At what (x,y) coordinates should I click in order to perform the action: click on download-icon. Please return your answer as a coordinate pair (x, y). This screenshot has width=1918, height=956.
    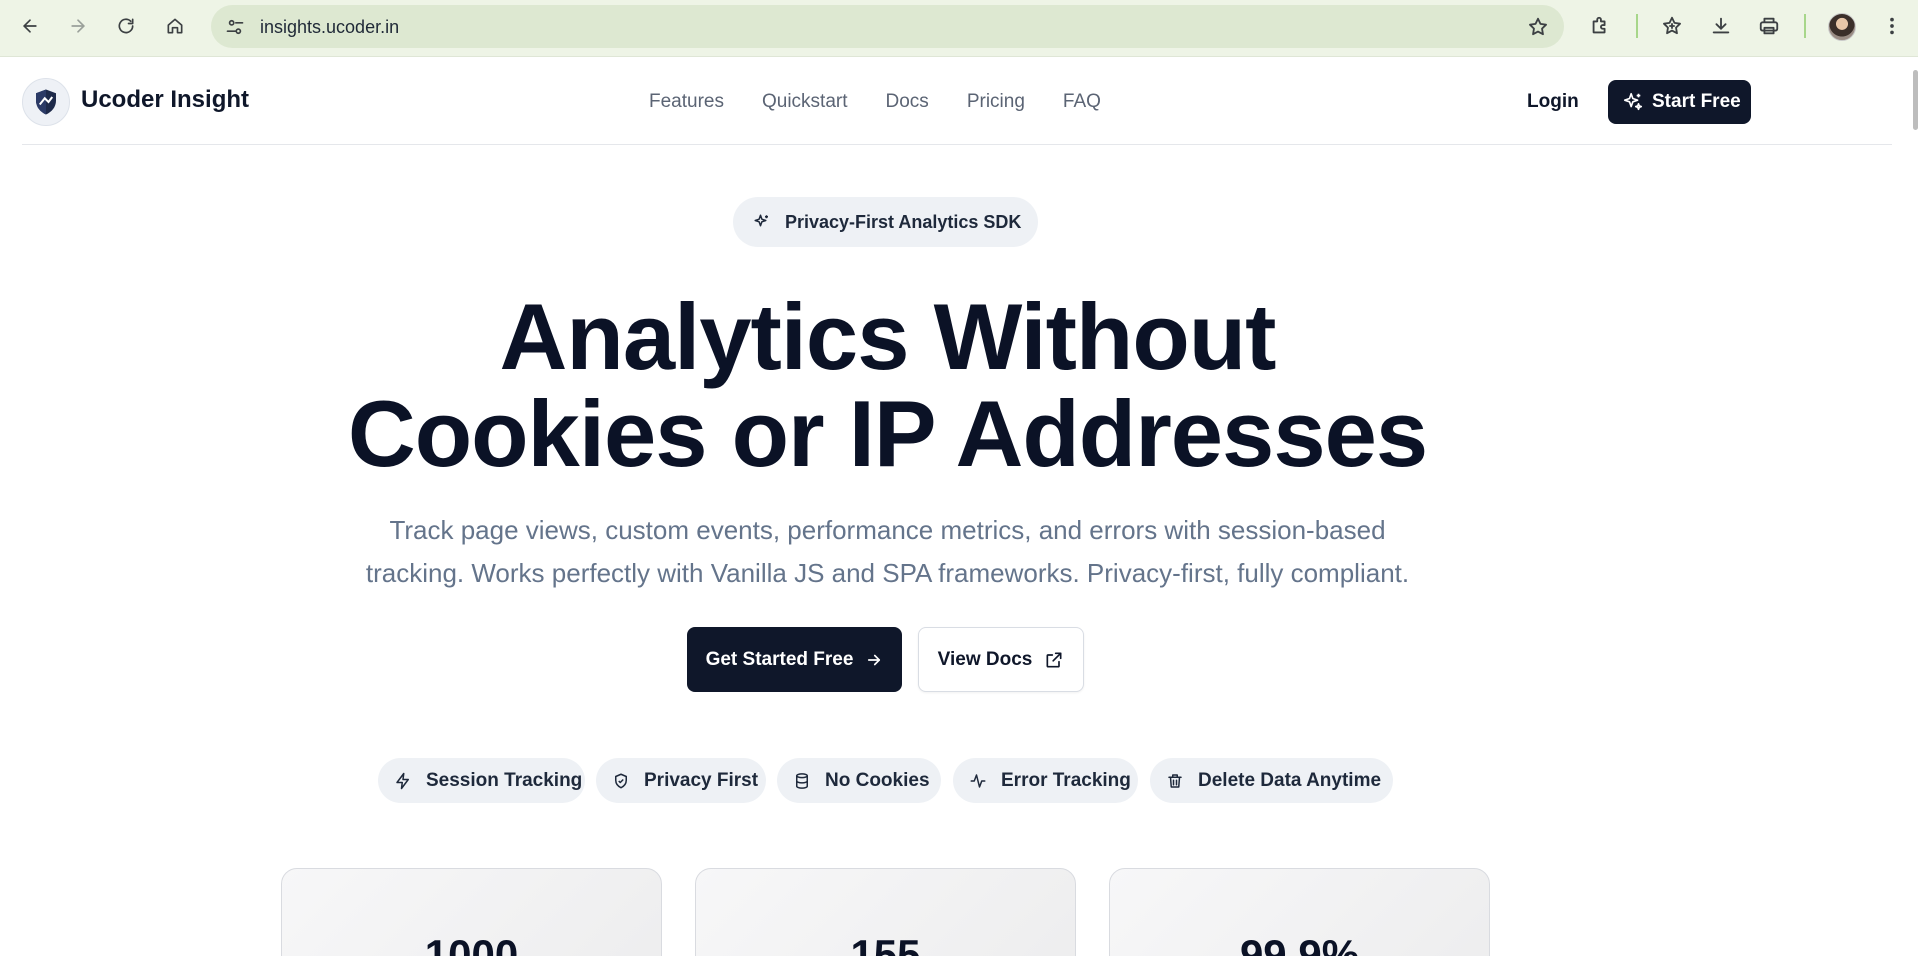
    Looking at the image, I should click on (1721, 26).